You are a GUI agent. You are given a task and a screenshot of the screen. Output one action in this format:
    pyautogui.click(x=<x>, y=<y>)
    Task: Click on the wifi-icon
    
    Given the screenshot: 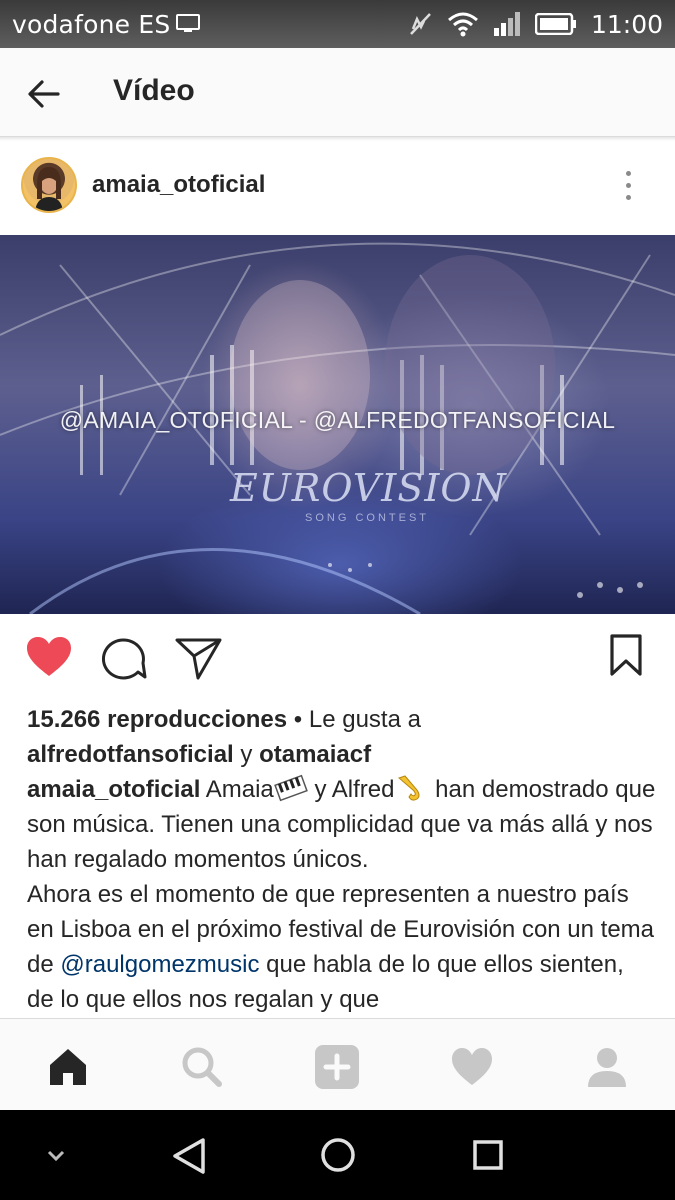 What is the action you would take?
    pyautogui.click(x=463, y=24)
    